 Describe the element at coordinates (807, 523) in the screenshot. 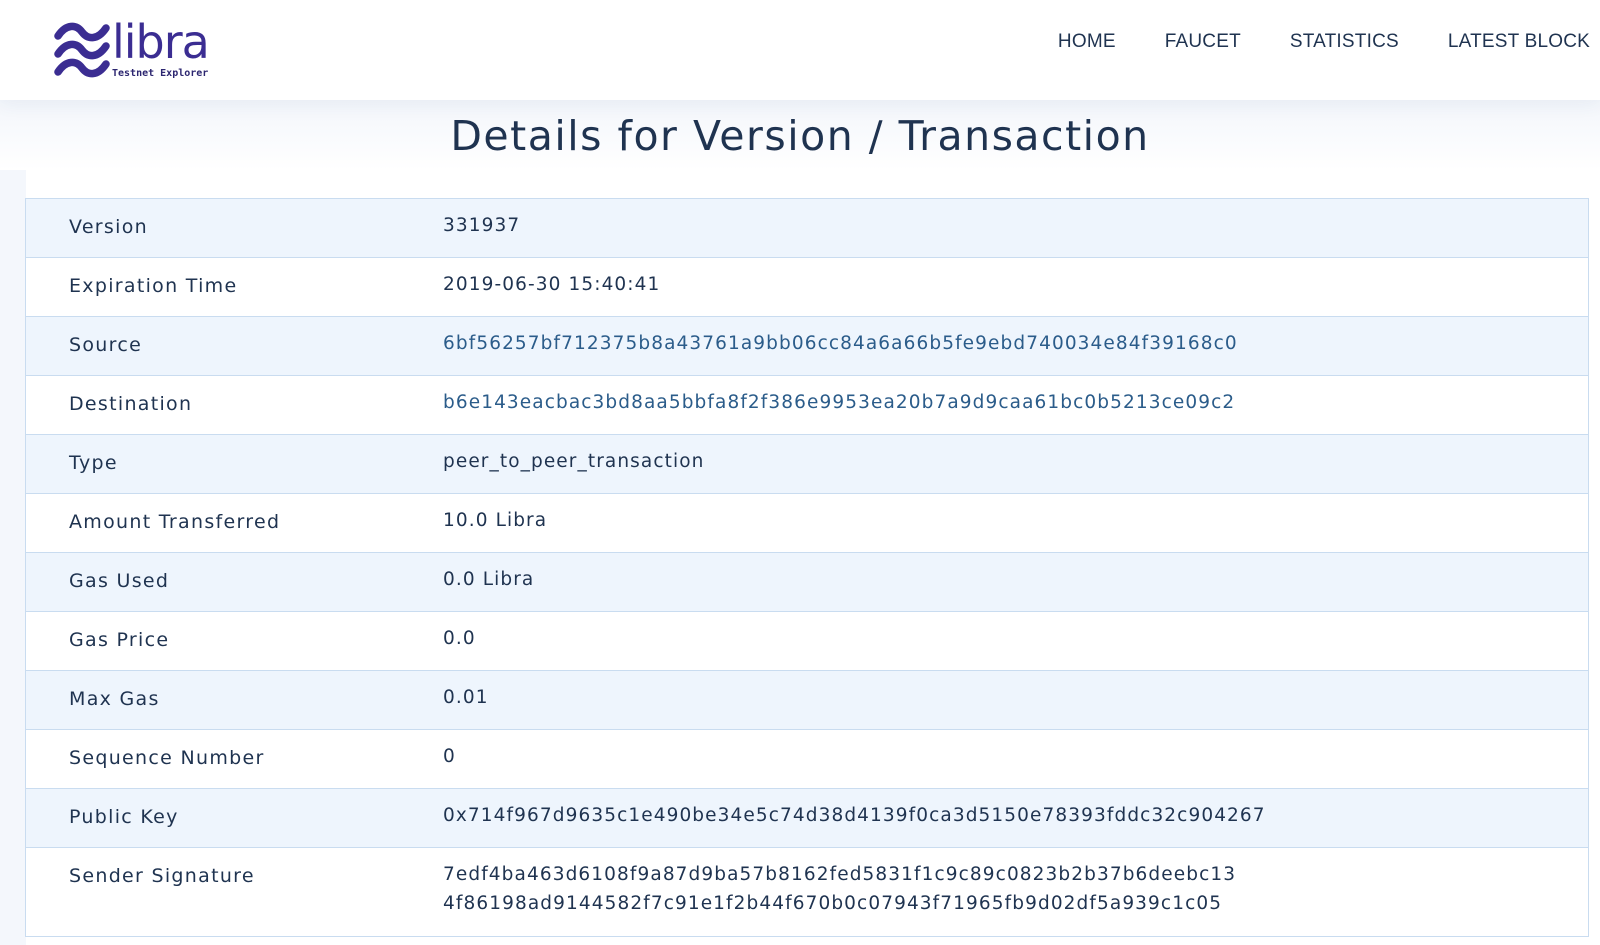

I see `detail-row-amount-transferred: Amount Transferred 10.0 Libra` at that location.